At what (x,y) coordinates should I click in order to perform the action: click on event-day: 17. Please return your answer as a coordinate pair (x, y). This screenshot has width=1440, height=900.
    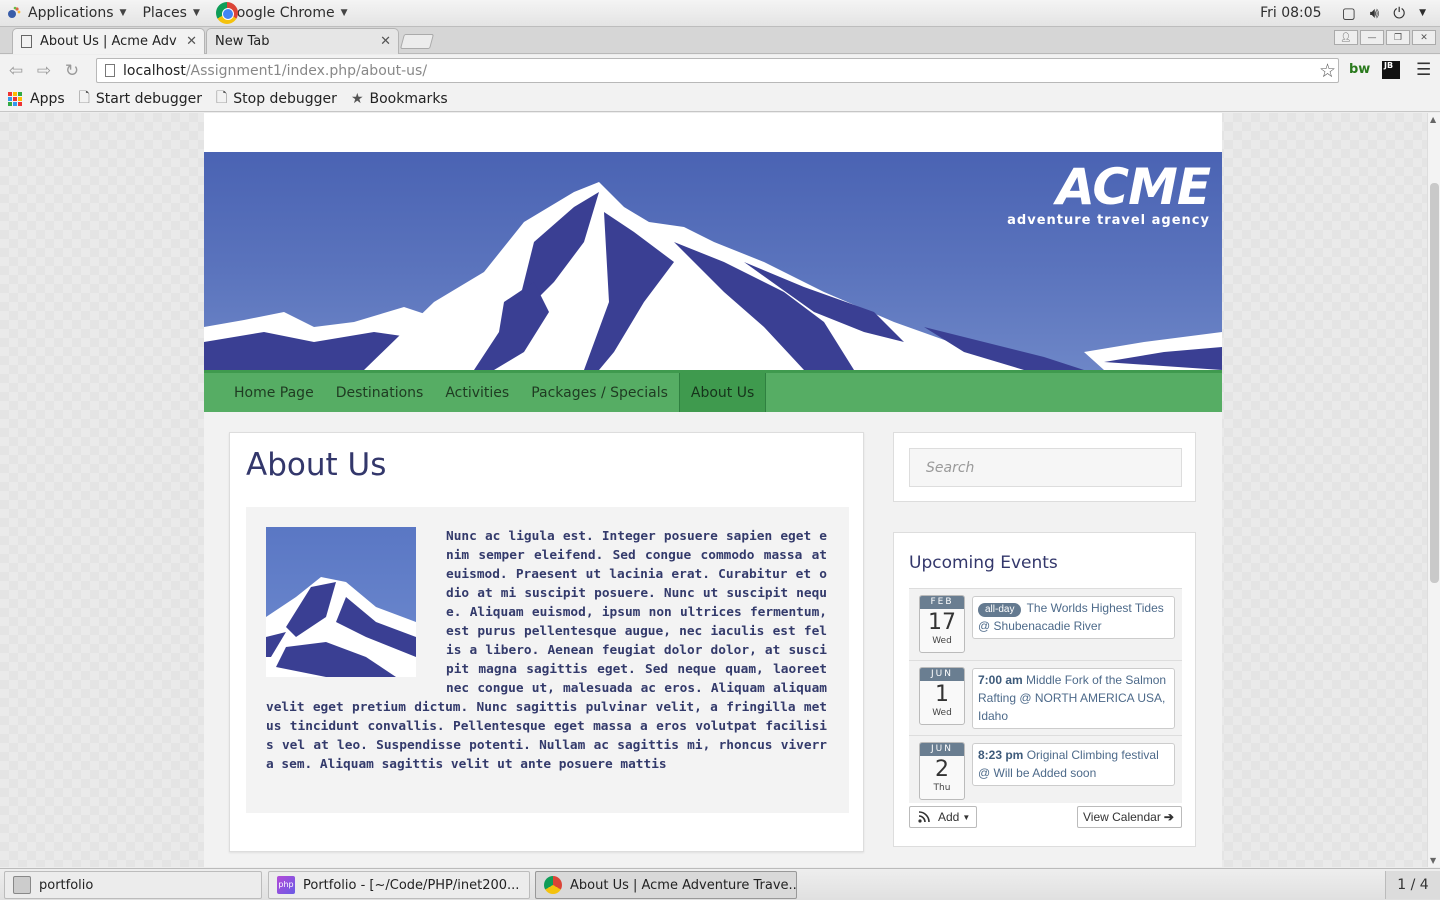
    Looking at the image, I should click on (942, 622).